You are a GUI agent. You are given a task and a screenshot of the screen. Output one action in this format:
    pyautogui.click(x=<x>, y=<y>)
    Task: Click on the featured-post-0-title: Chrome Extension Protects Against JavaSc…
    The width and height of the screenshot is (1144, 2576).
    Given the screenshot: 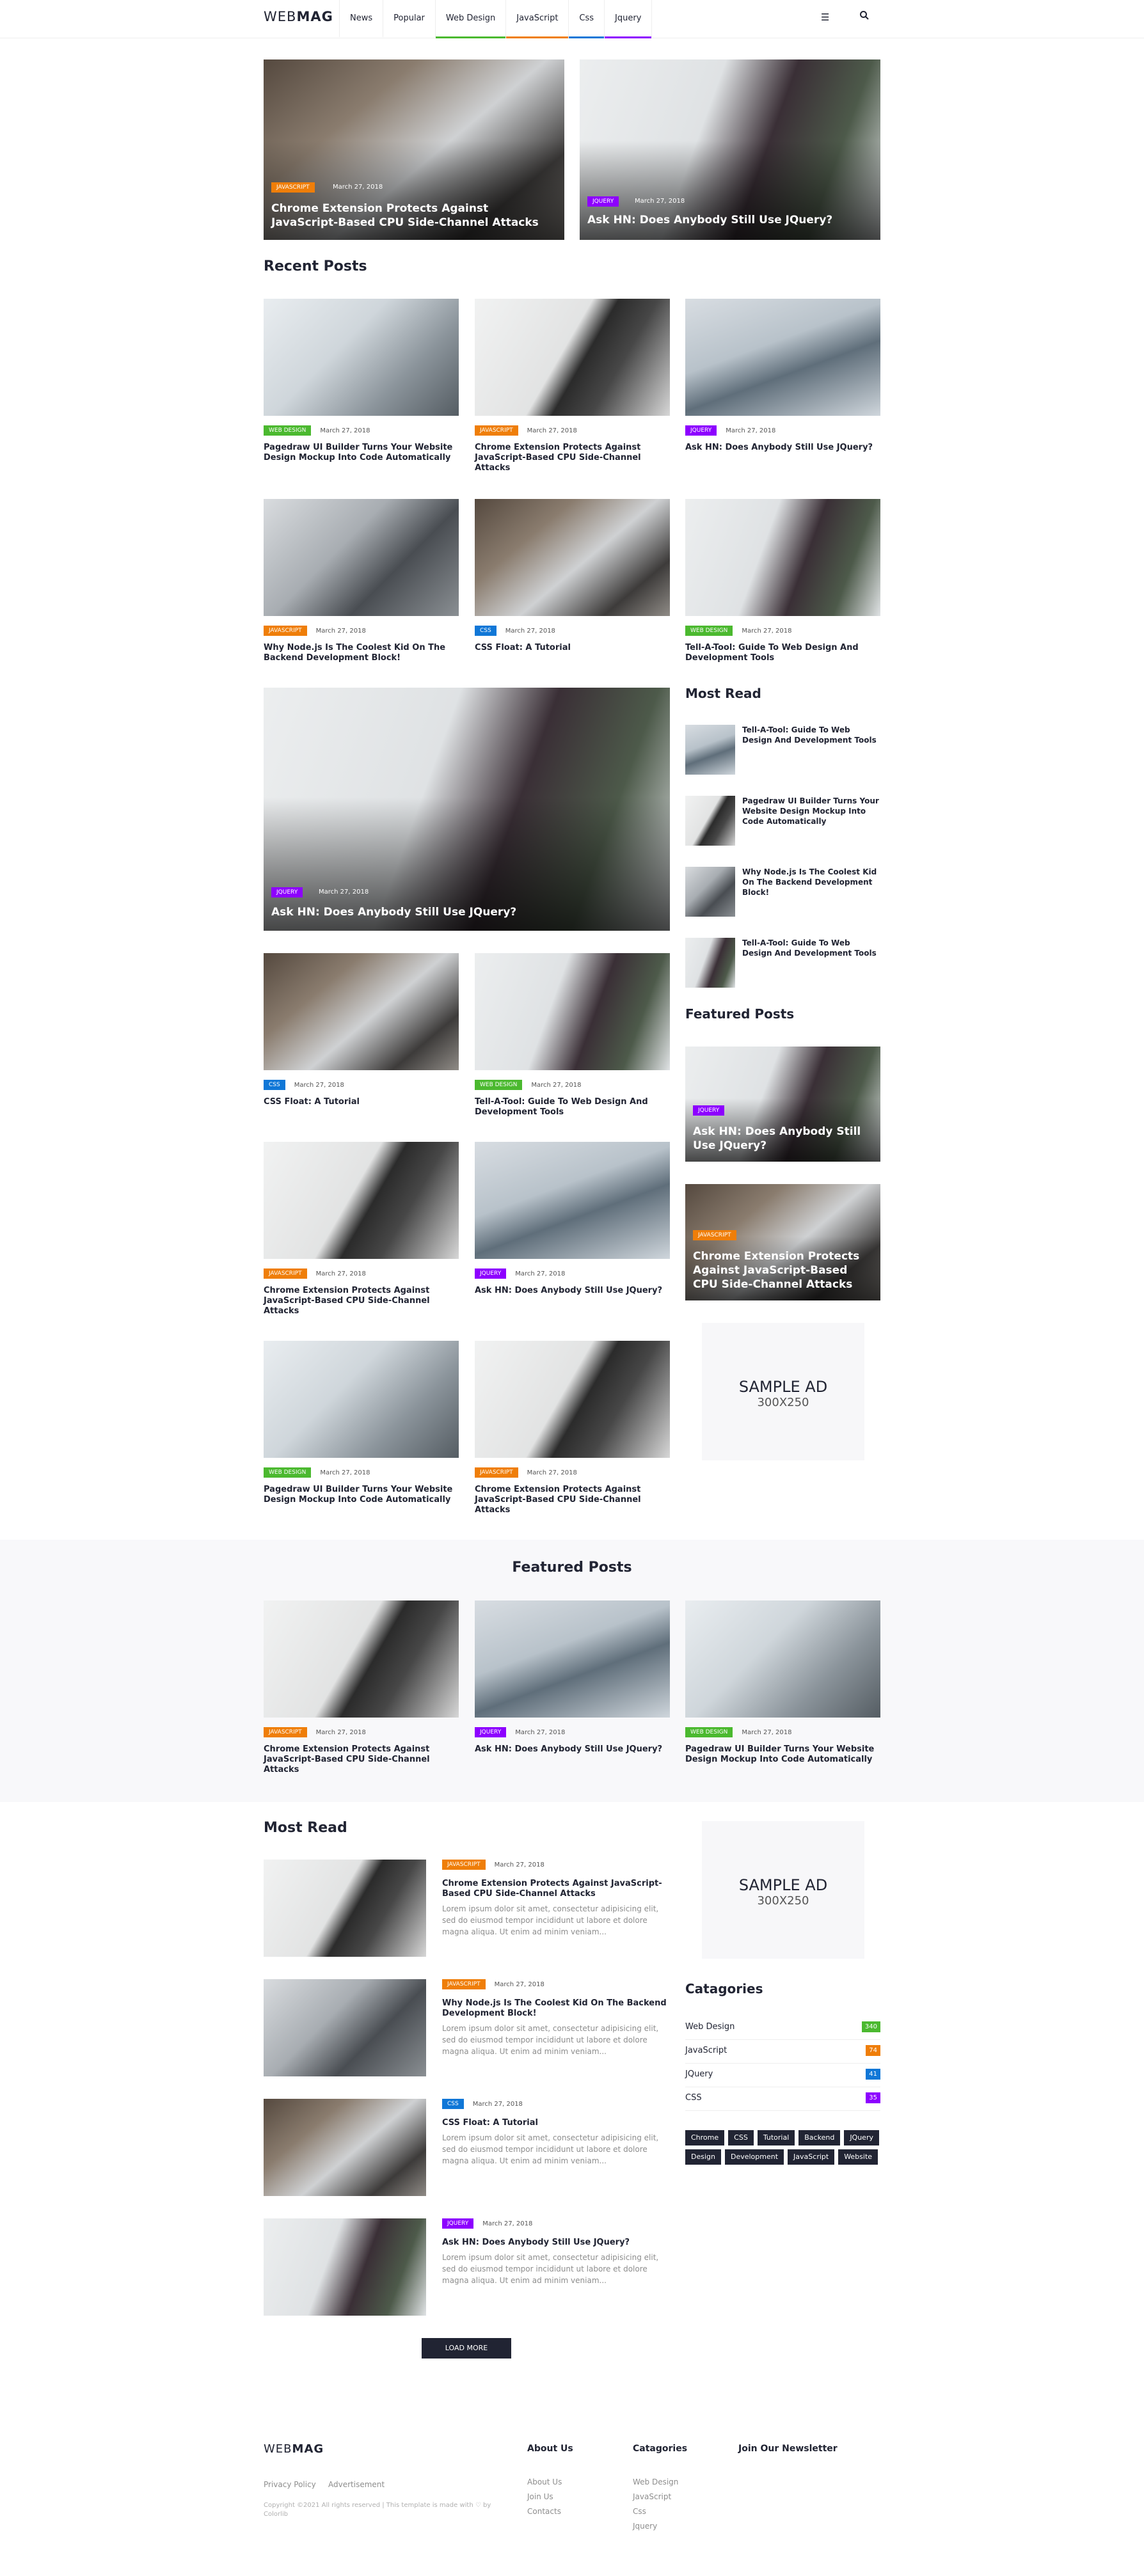 What is the action you would take?
    pyautogui.click(x=361, y=1759)
    